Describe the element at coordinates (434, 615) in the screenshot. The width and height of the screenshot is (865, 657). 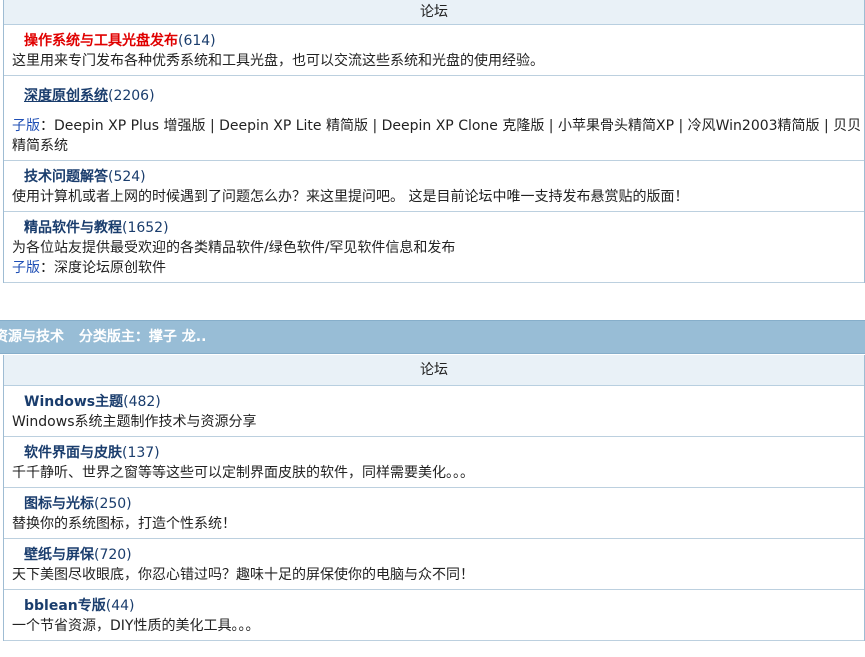
I see `forum-row-bblean: bblean专版(44) 一个节省资源，DIY性质的美化工具。。。` at that location.